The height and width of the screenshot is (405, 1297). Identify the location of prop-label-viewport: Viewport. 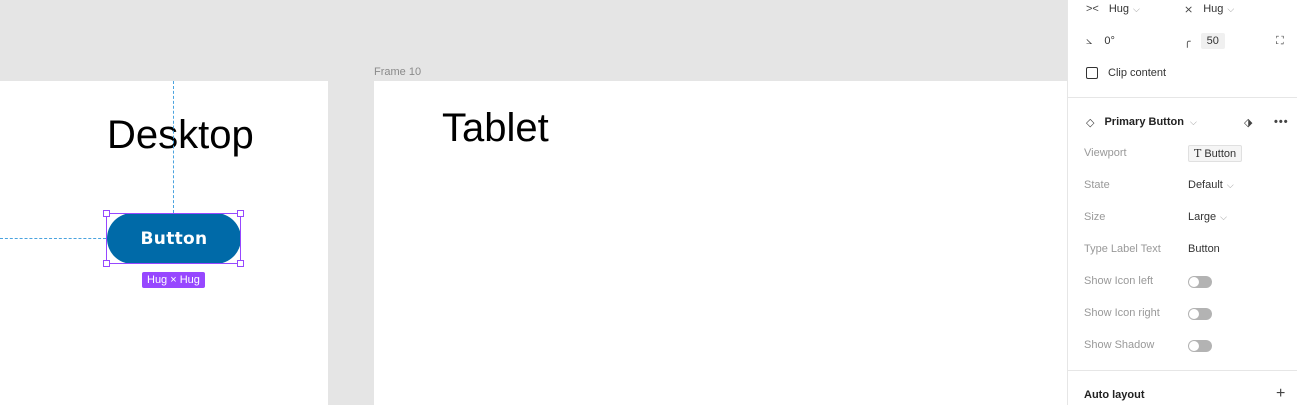
(1105, 153).